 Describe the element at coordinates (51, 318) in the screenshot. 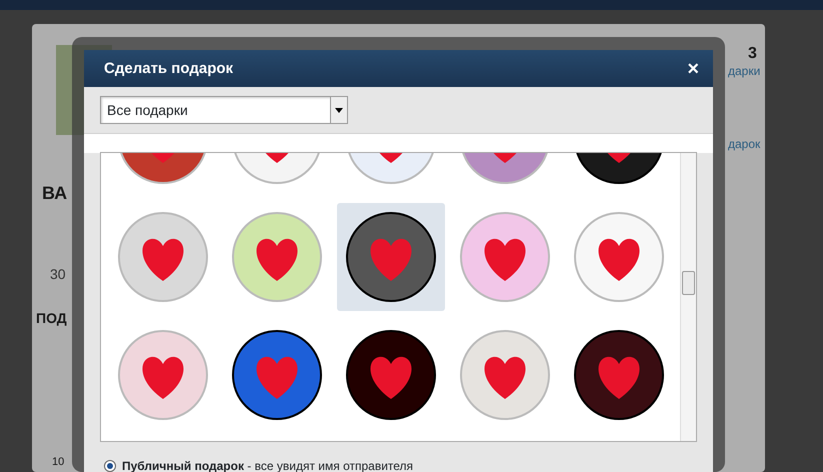

I see `section-heading: ПОД` at that location.